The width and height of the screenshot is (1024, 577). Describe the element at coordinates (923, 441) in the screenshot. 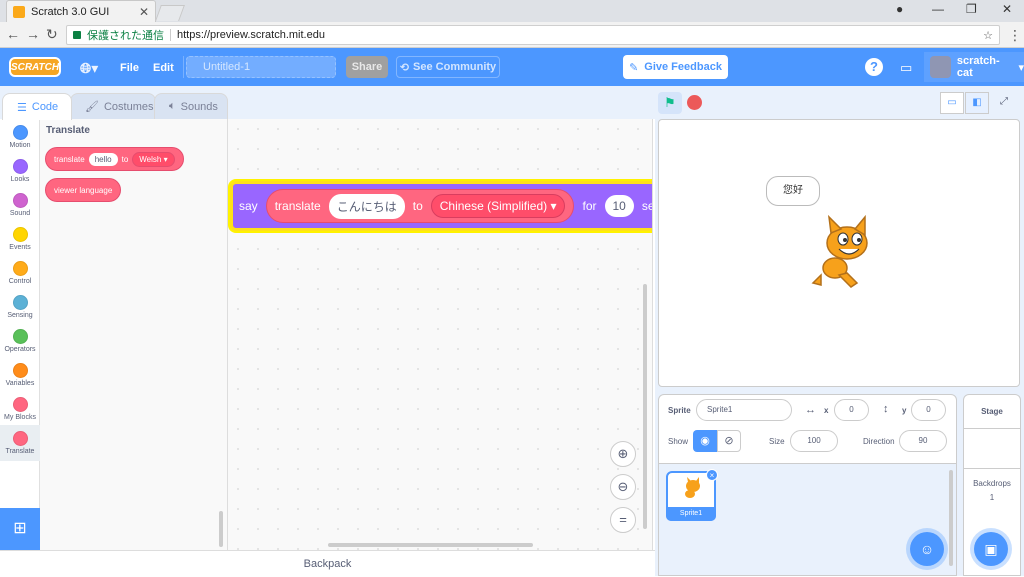

I see `direction-input: 90` at that location.